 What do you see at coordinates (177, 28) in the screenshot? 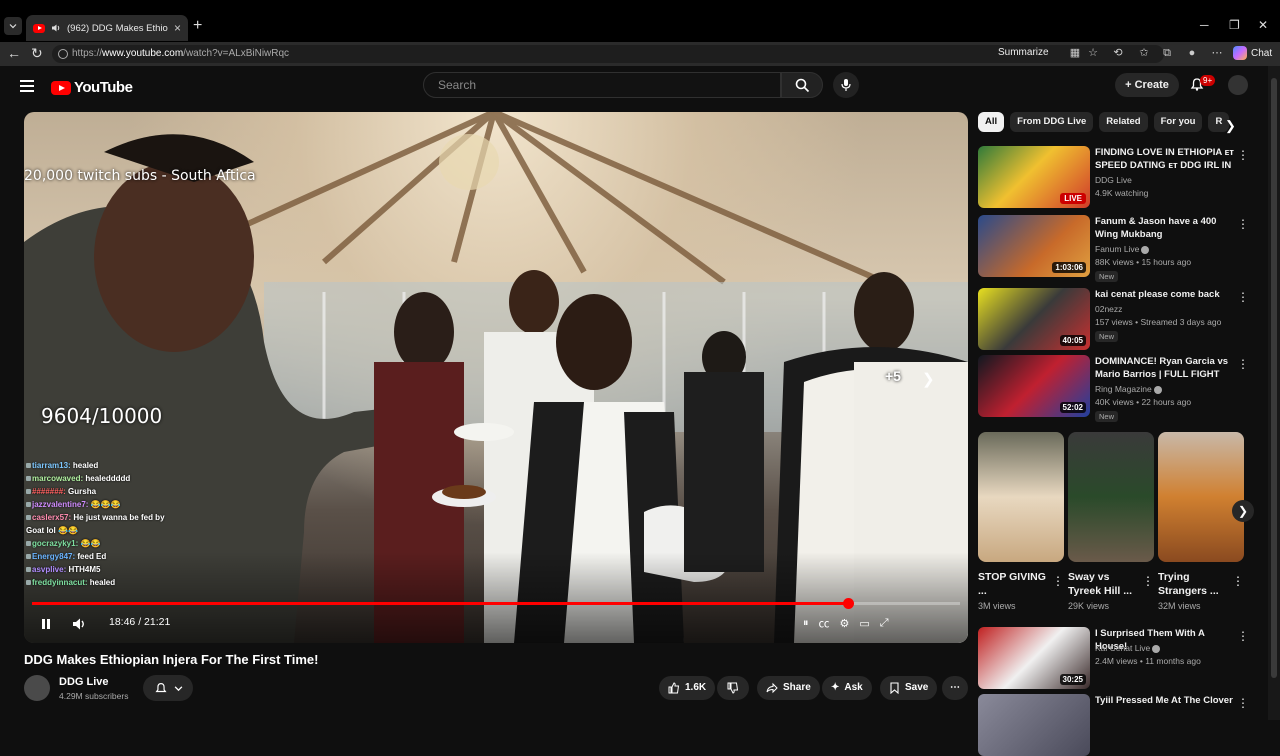
I see `tab-close-icon: ×` at bounding box center [177, 28].